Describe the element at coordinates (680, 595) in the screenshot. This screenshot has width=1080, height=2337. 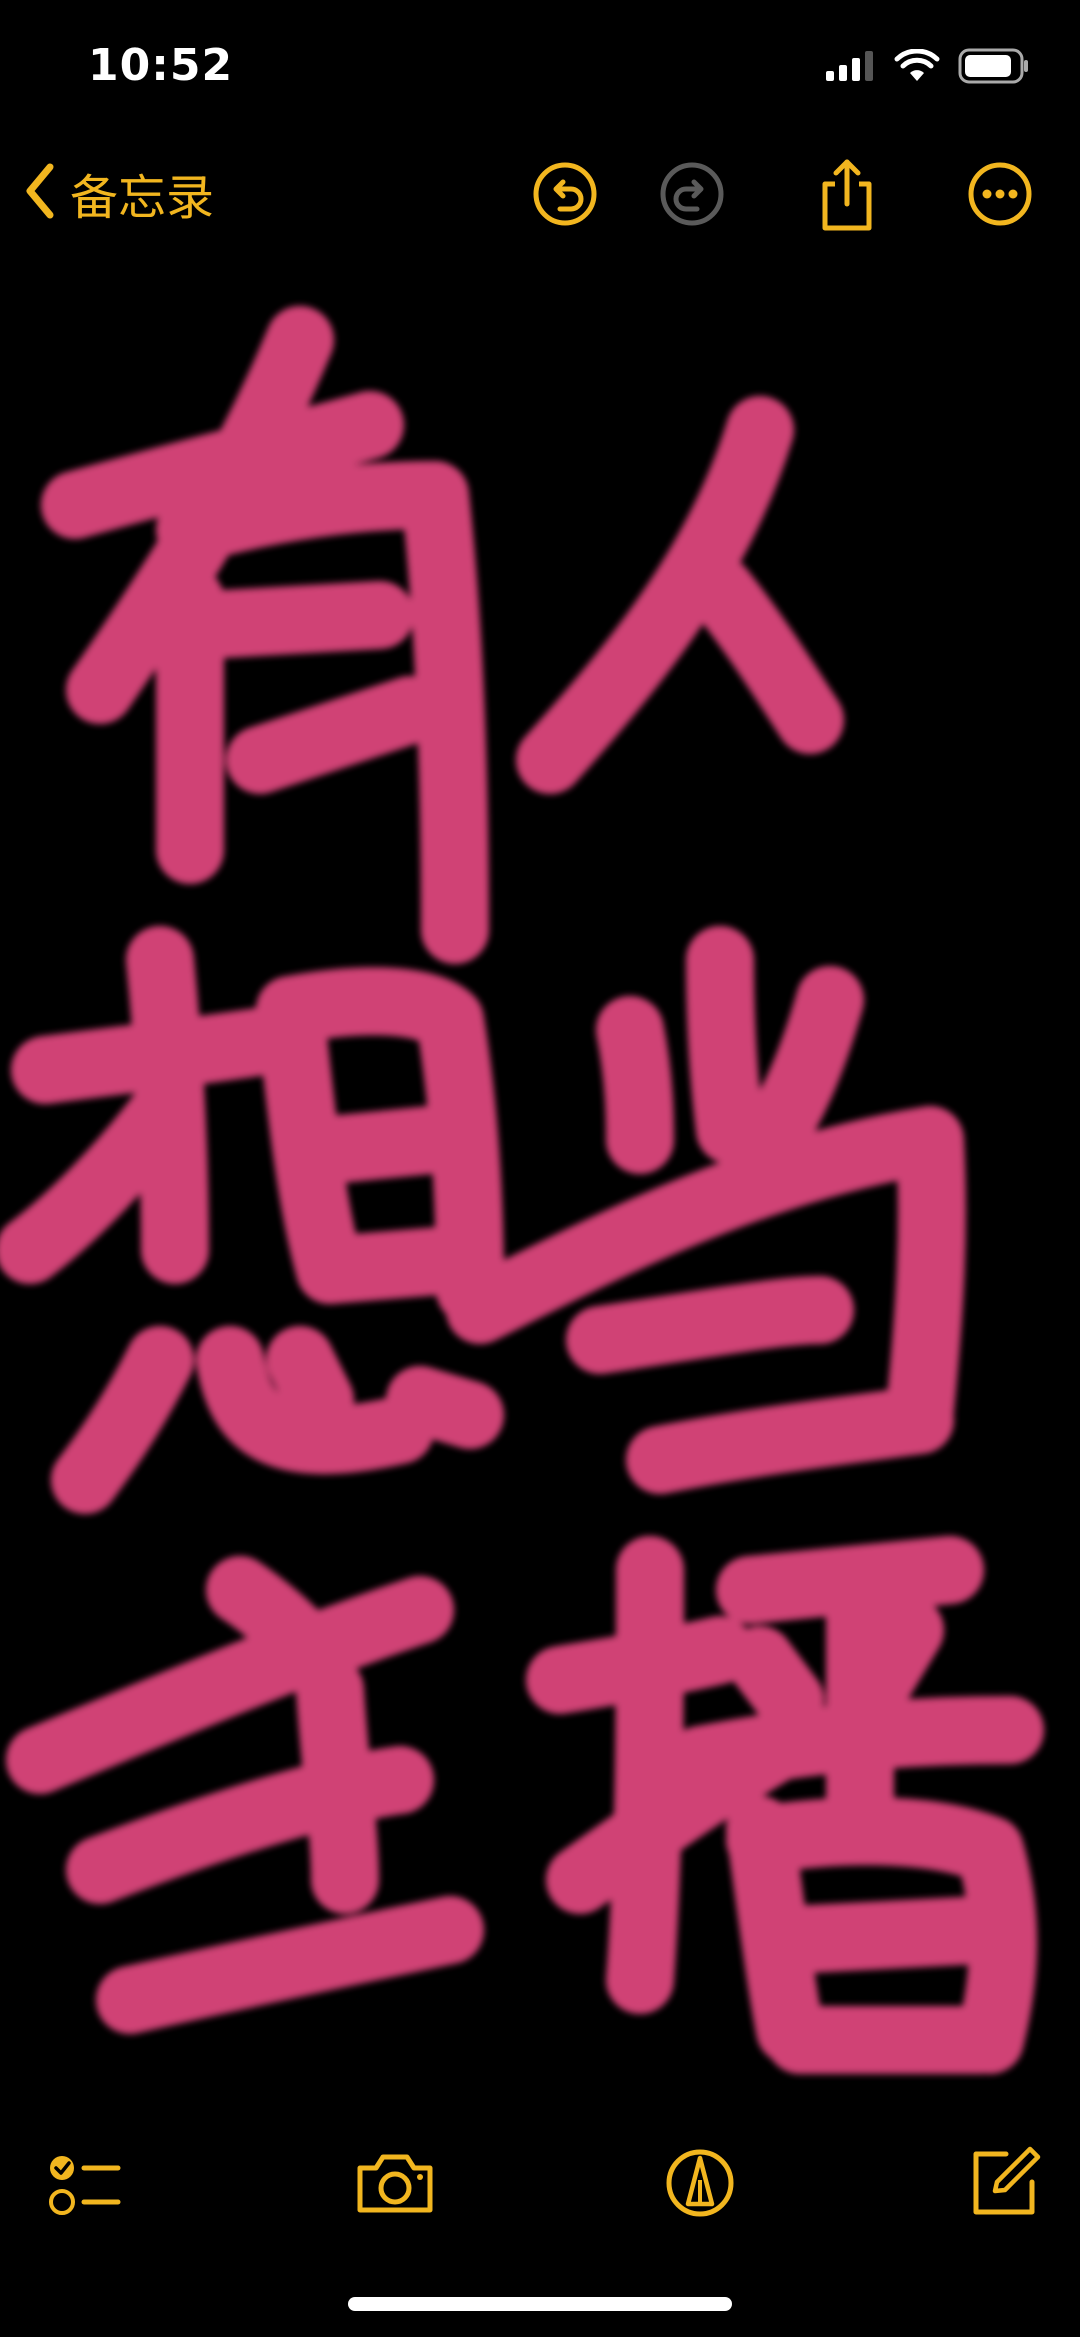
I see `char-ren` at that location.